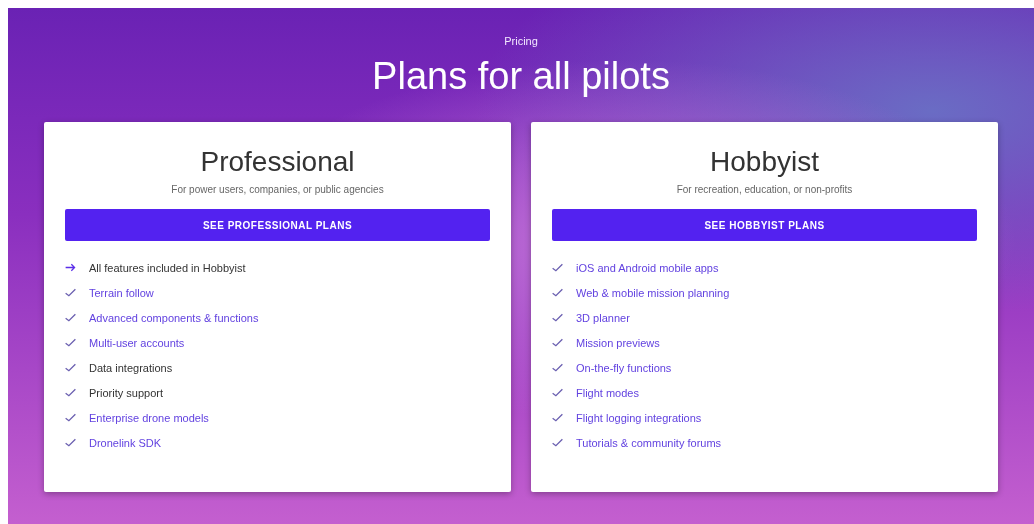  I want to click on feature-link: Advanced components & functions, so click(174, 317).